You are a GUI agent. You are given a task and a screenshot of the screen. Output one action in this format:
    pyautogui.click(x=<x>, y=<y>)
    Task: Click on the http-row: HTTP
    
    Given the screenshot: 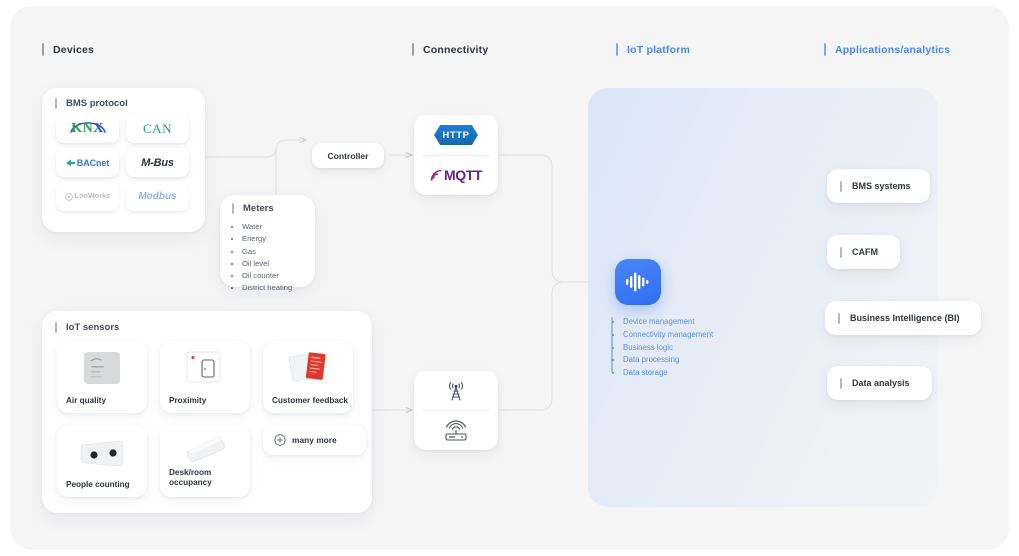 What is the action you would take?
    pyautogui.click(x=456, y=135)
    